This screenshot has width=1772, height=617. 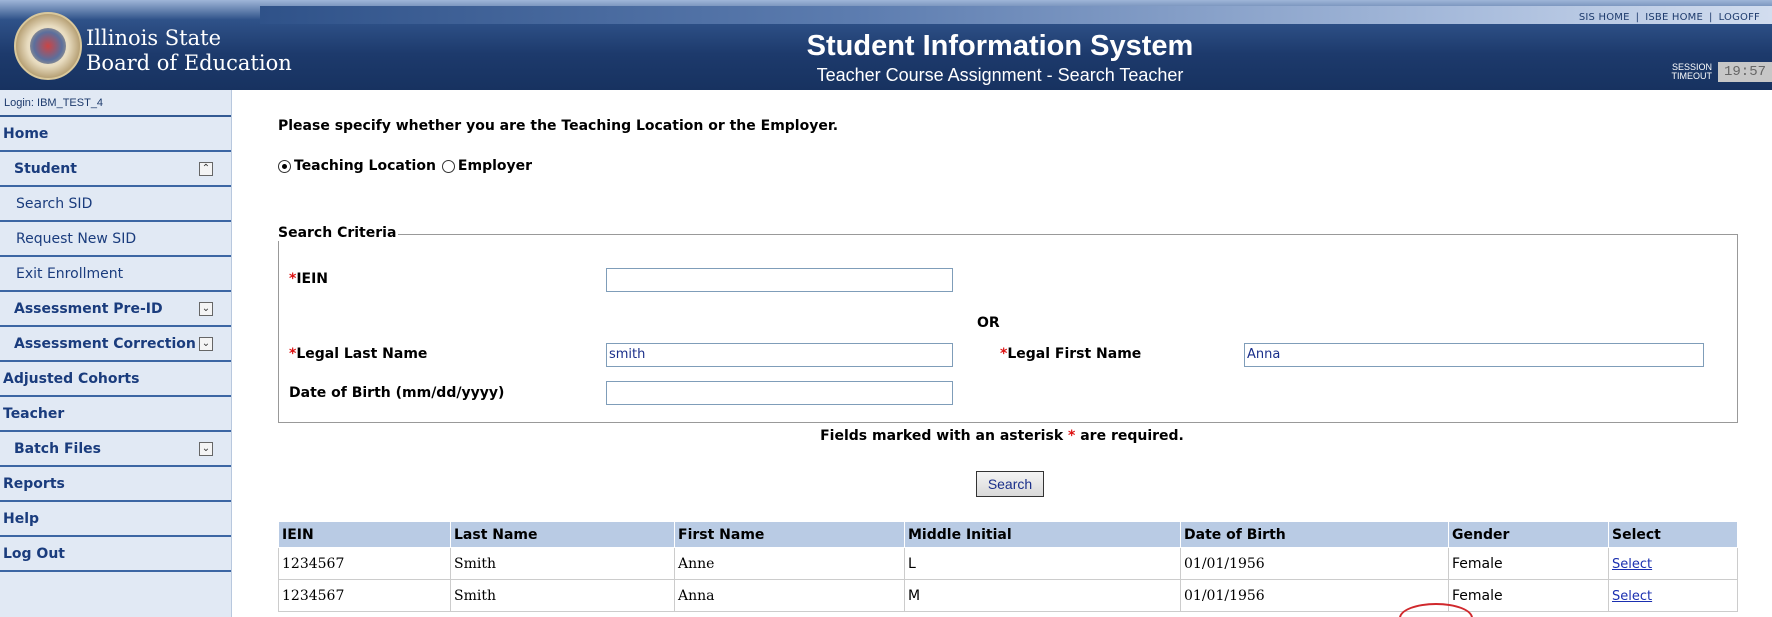 What do you see at coordinates (1528, 534) in the screenshot?
I see `col-gender: Gender` at bounding box center [1528, 534].